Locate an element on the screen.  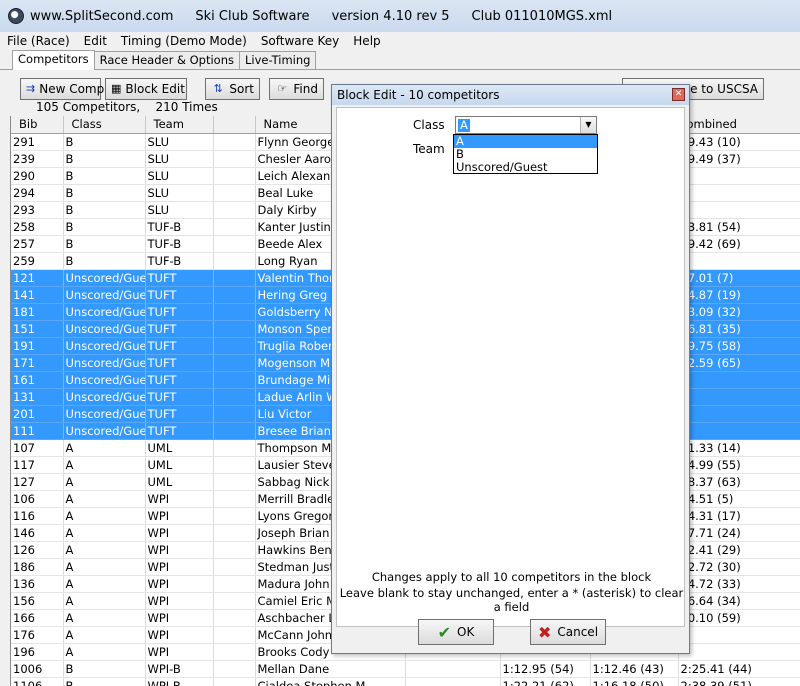
cell-combined: 59.43 (10) is located at coordinates (739, 142).